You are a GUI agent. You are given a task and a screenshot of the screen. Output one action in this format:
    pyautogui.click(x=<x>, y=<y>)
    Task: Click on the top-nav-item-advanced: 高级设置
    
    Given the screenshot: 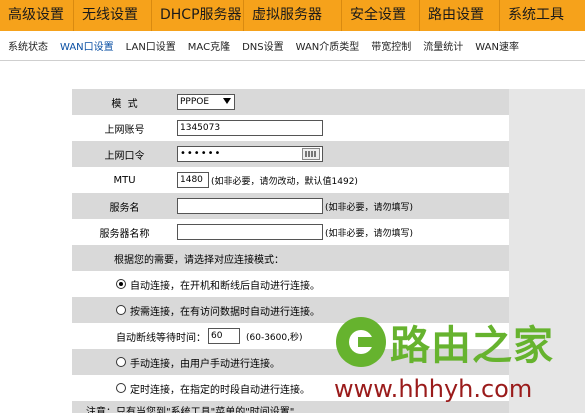 What is the action you would take?
    pyautogui.click(x=37, y=15)
    